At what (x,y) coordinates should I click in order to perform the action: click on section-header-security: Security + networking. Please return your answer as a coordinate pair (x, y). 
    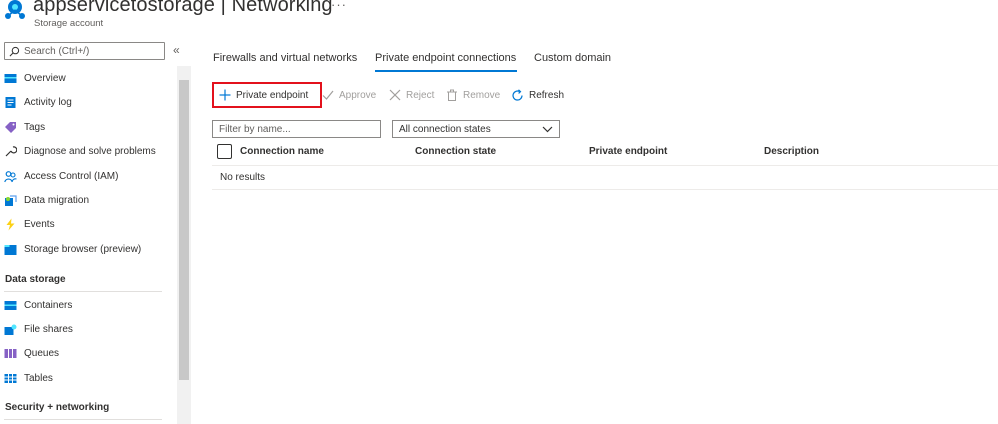
    Looking at the image, I should click on (57, 407).